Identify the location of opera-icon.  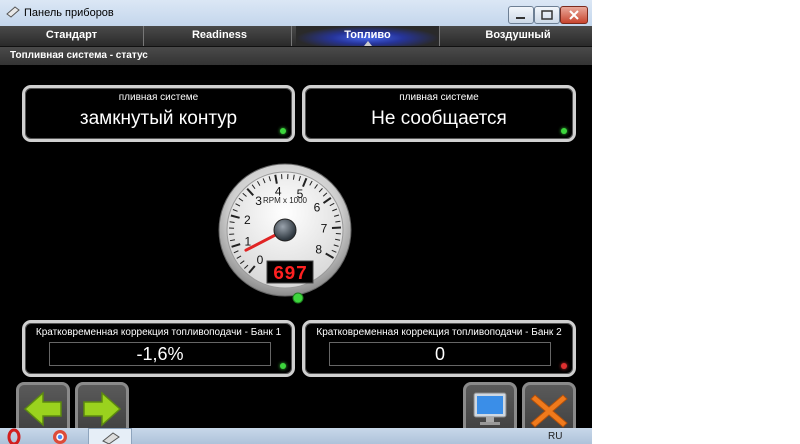
(14, 436).